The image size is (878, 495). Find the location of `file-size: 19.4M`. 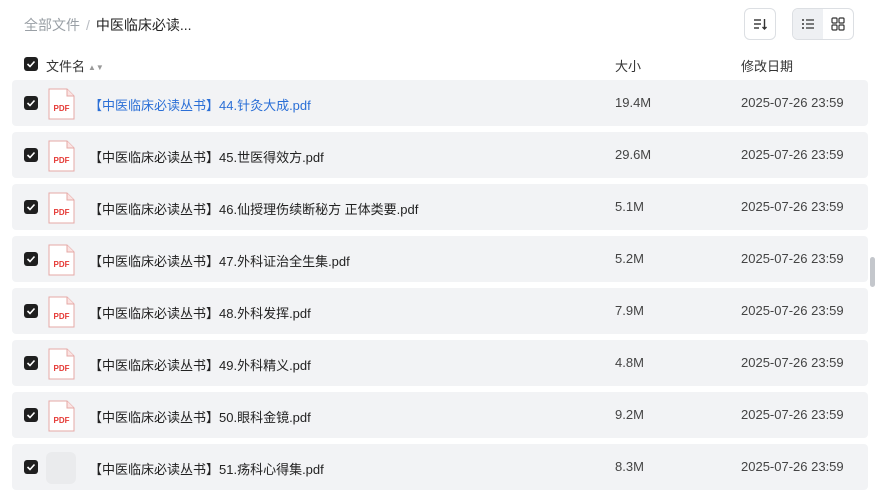

file-size: 19.4M is located at coordinates (633, 102).